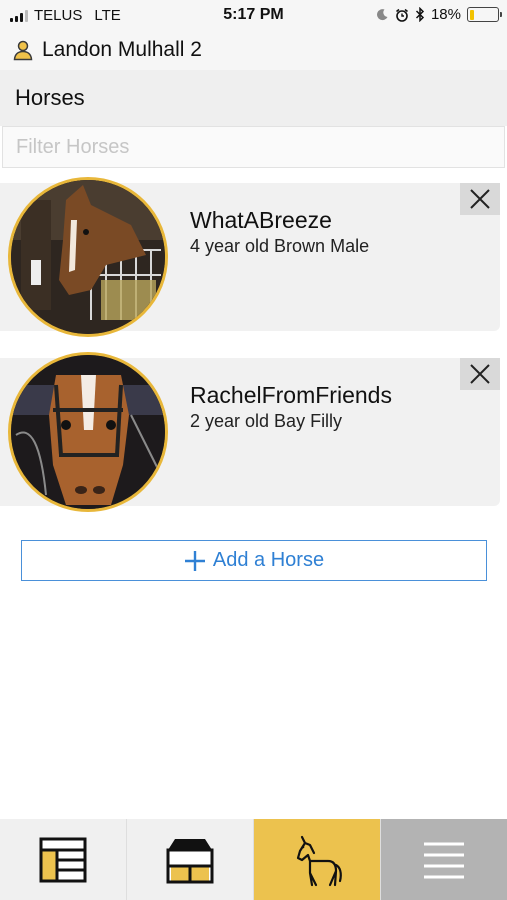 This screenshot has width=507, height=900. I want to click on horse-icon, so click(319, 860).